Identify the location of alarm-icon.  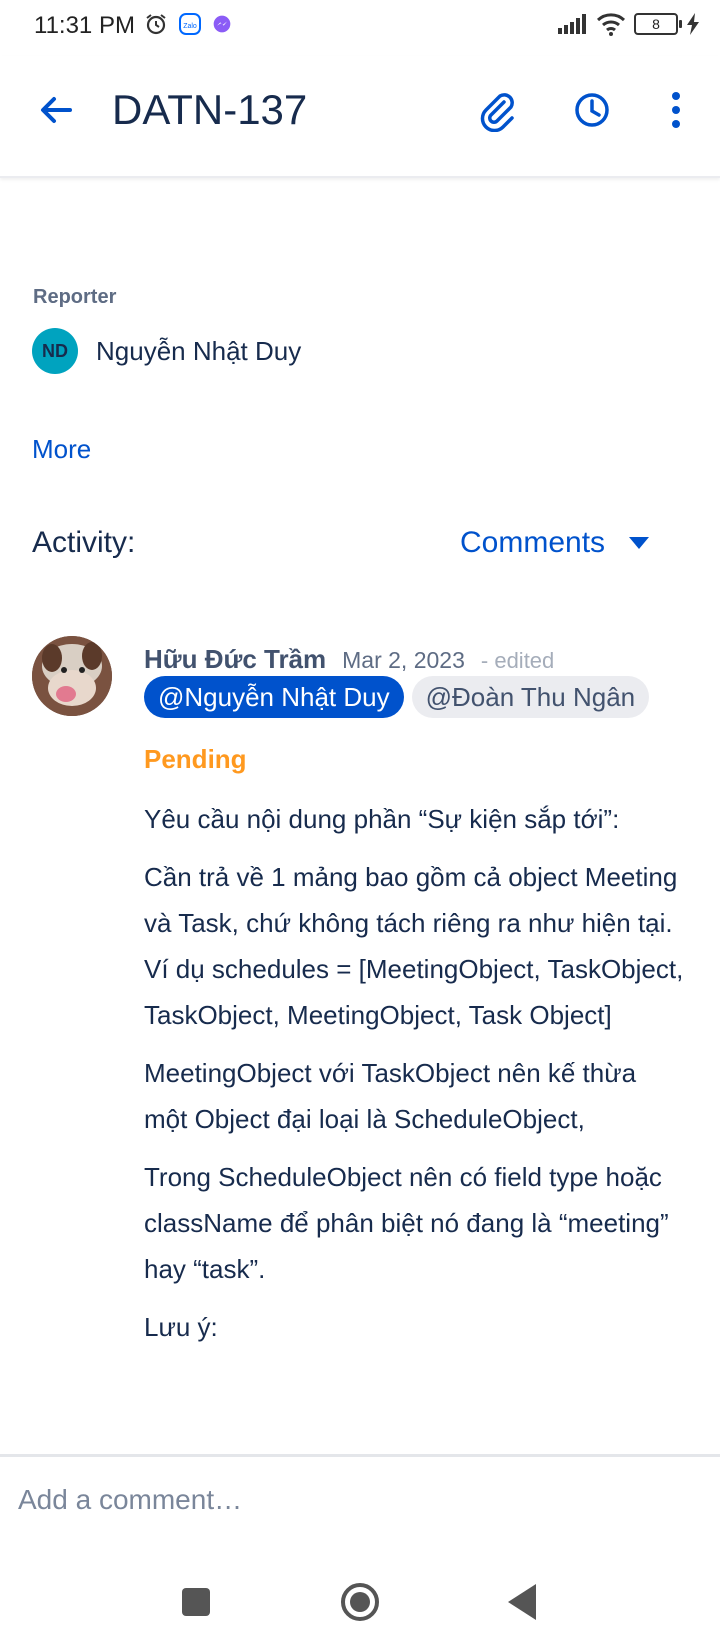
(156, 24).